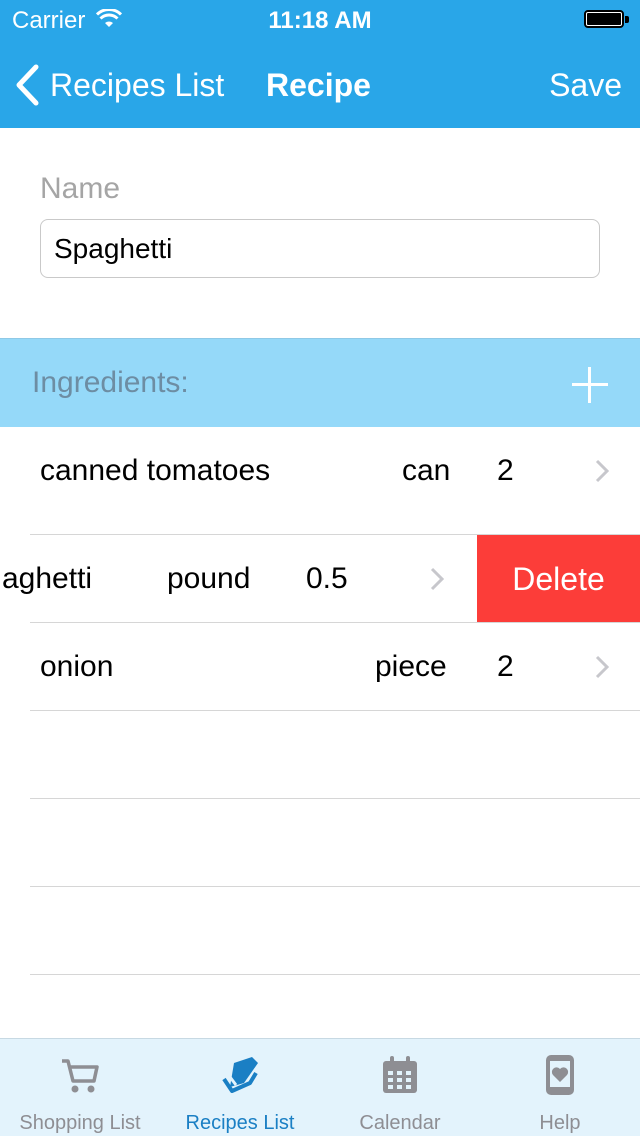 Image resolution: width=640 pixels, height=1137 pixels. I want to click on back-button: Recipes List, so click(119, 85).